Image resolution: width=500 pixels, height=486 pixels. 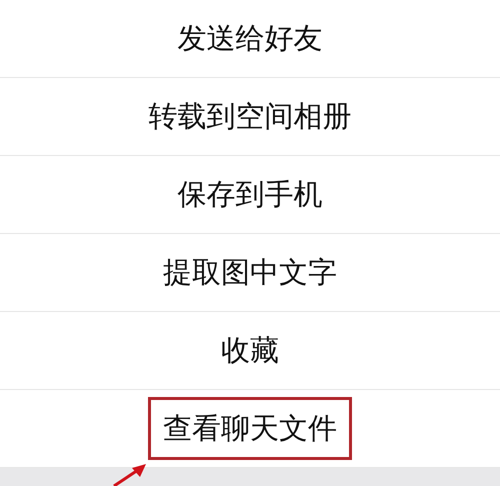 I want to click on menu-item: 提取图中文字, so click(x=250, y=272).